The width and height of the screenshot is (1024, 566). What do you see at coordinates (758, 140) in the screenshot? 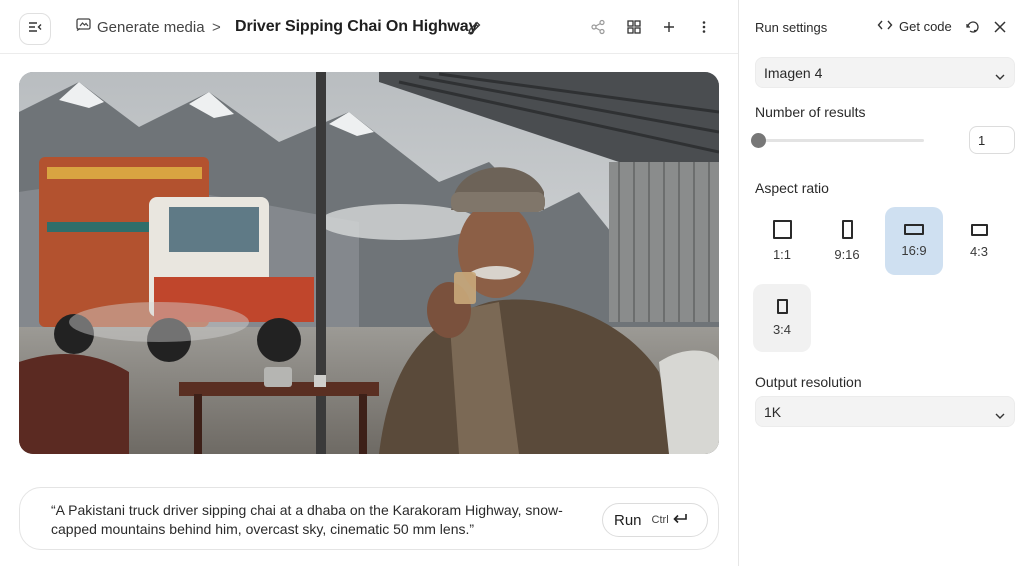
I see `results-slider-thumb` at bounding box center [758, 140].